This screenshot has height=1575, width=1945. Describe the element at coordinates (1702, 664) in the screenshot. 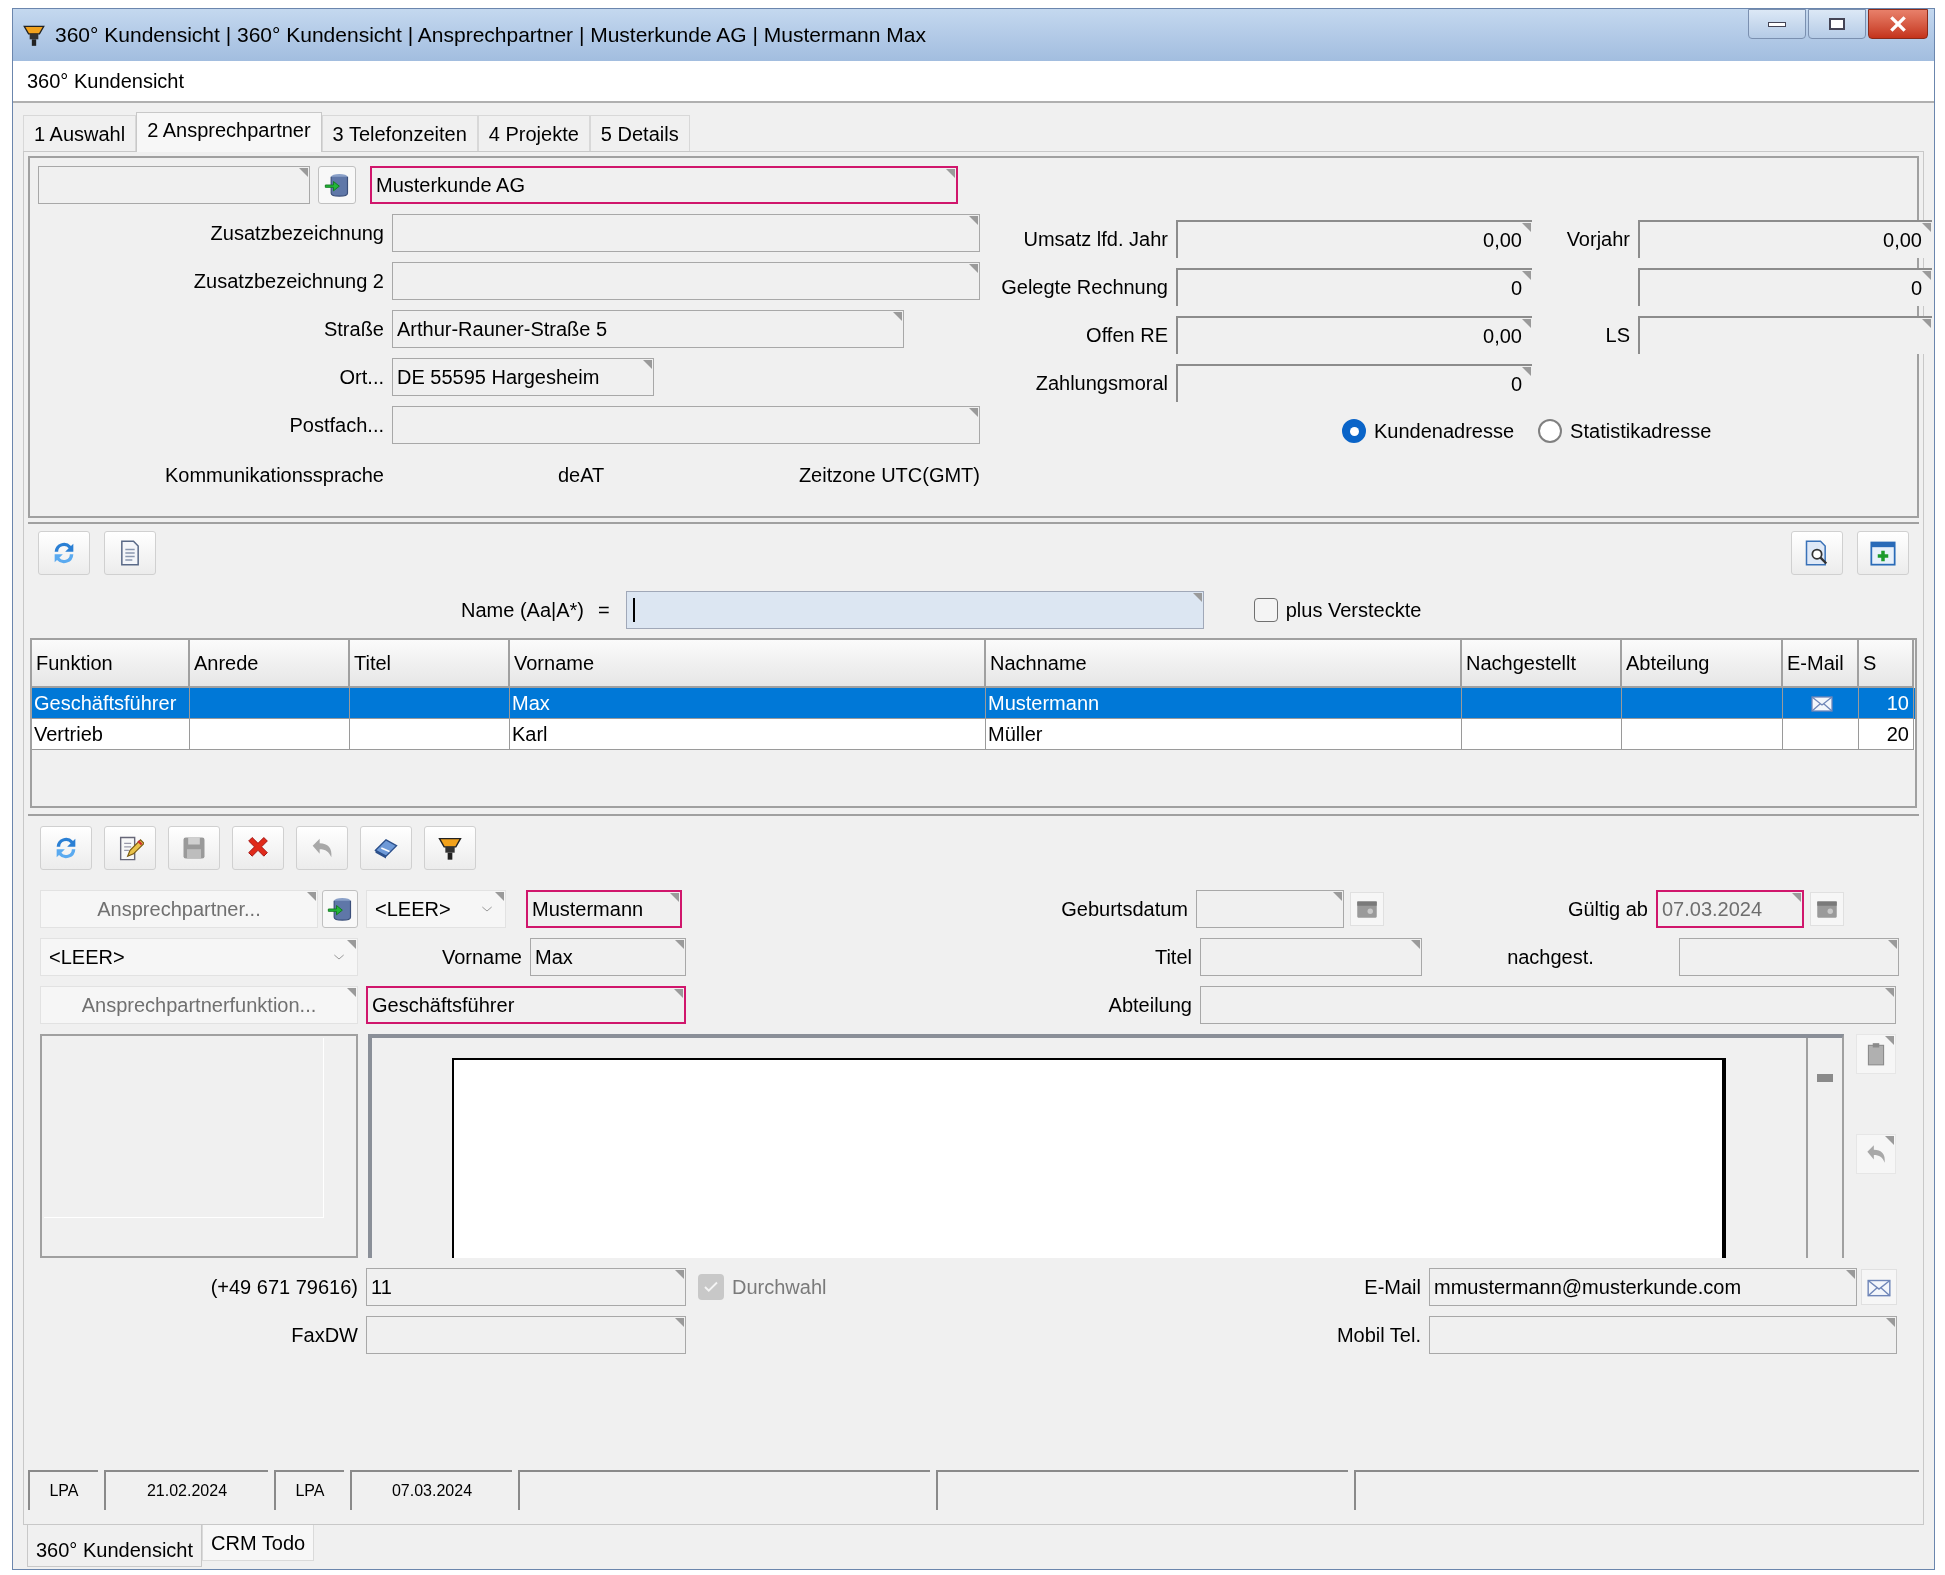

I see `column-header: Abteilung` at that location.